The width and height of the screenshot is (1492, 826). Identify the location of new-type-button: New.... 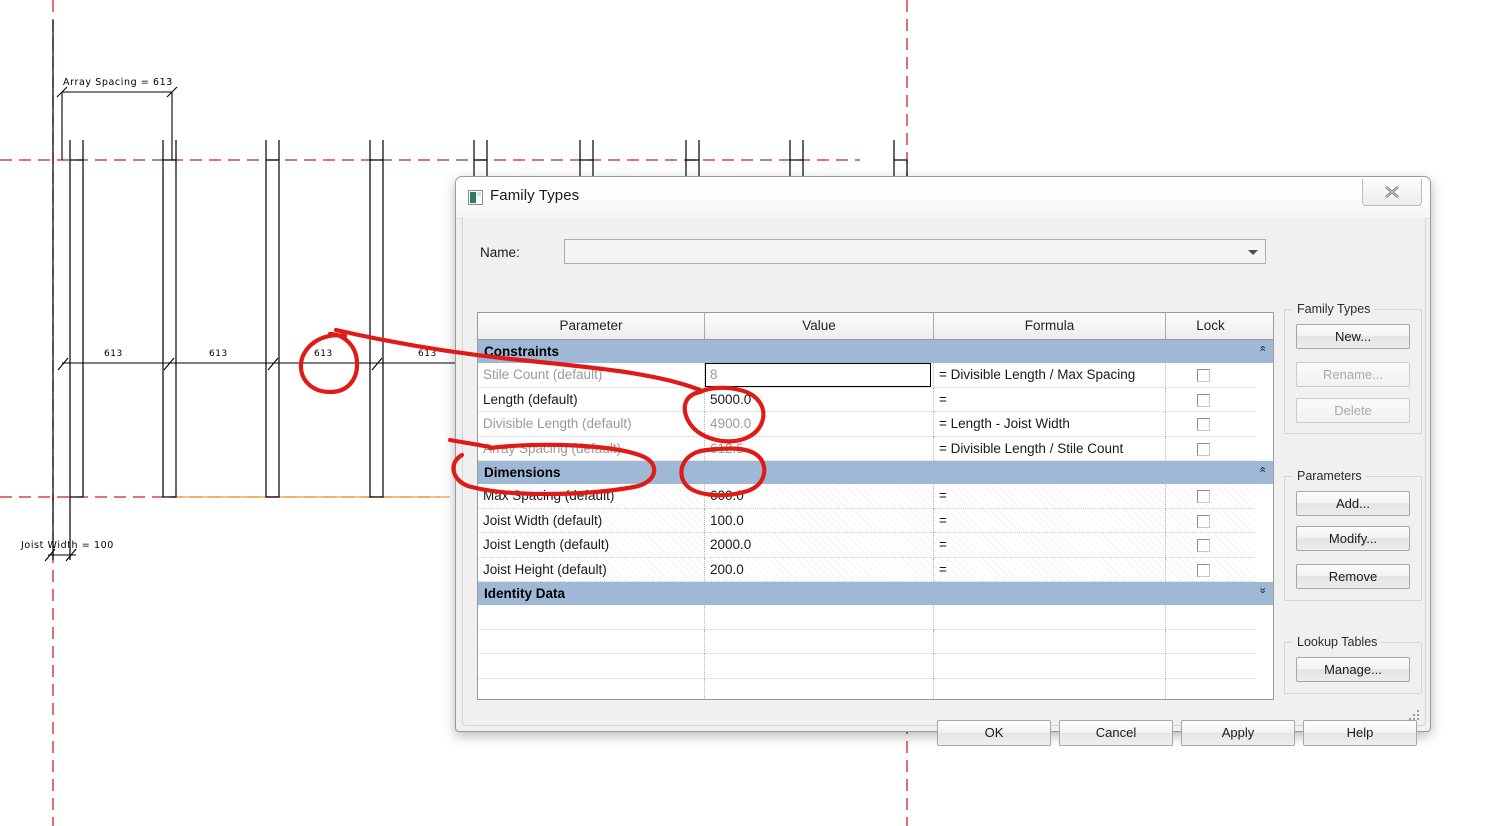
(1353, 336).